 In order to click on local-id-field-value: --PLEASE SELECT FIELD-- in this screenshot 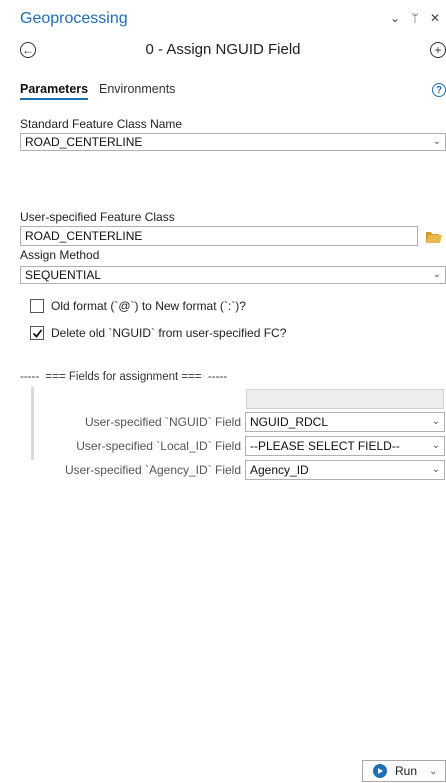, I will do `click(325, 446)`.